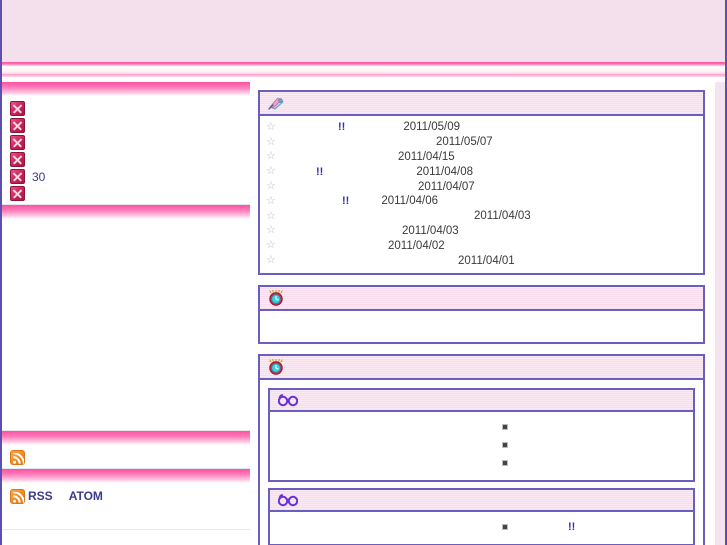 The height and width of the screenshot is (545, 727). I want to click on list-item: !!, so click(481, 527).